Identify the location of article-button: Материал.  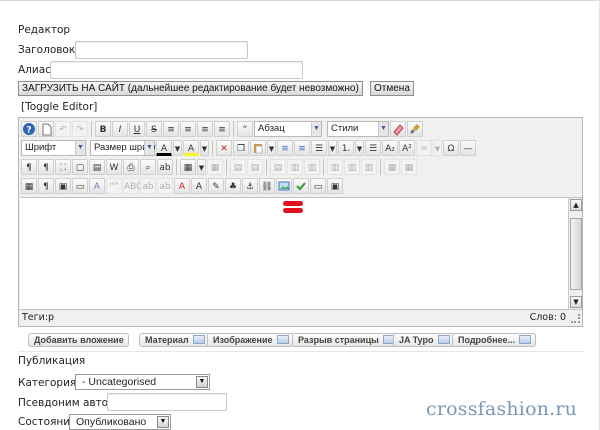
(174, 340).